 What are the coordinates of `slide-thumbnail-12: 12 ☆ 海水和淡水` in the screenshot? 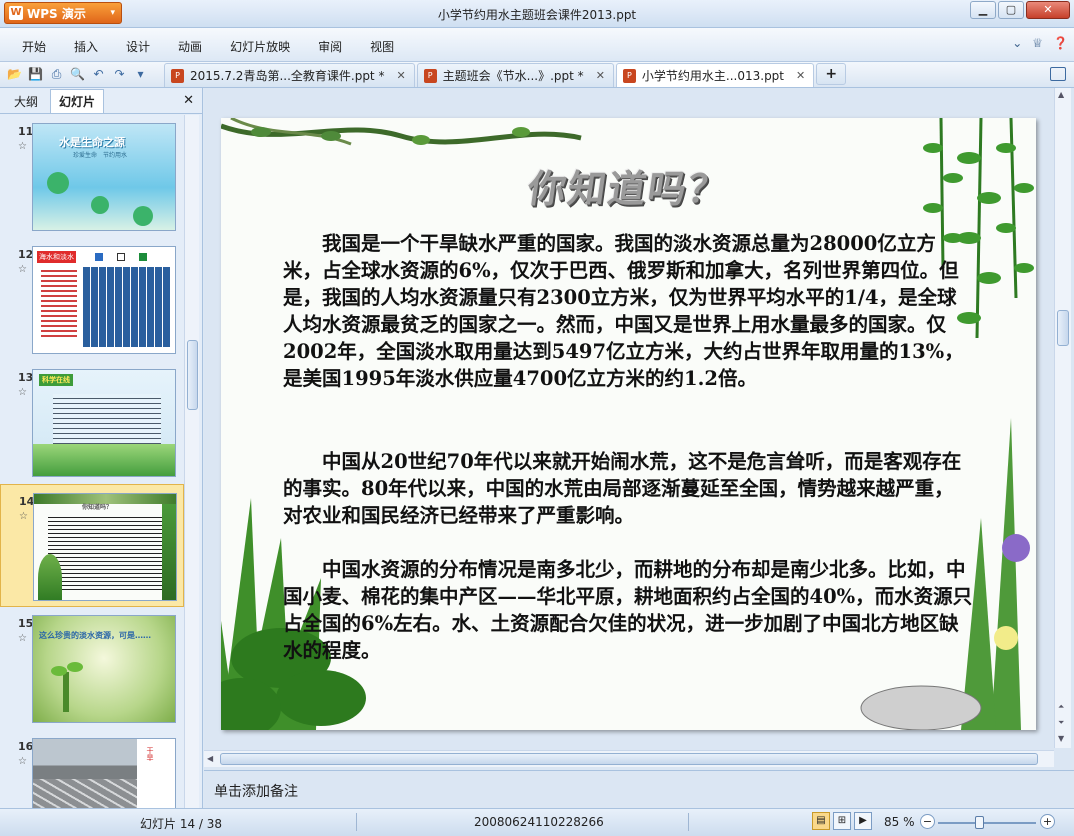 It's located at (92, 299).